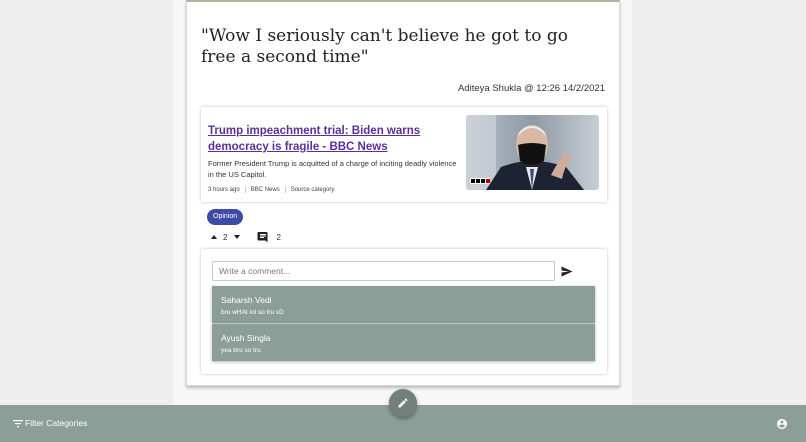 This screenshot has height=442, width=806. I want to click on comment-author: Ayush Singla, so click(246, 338).